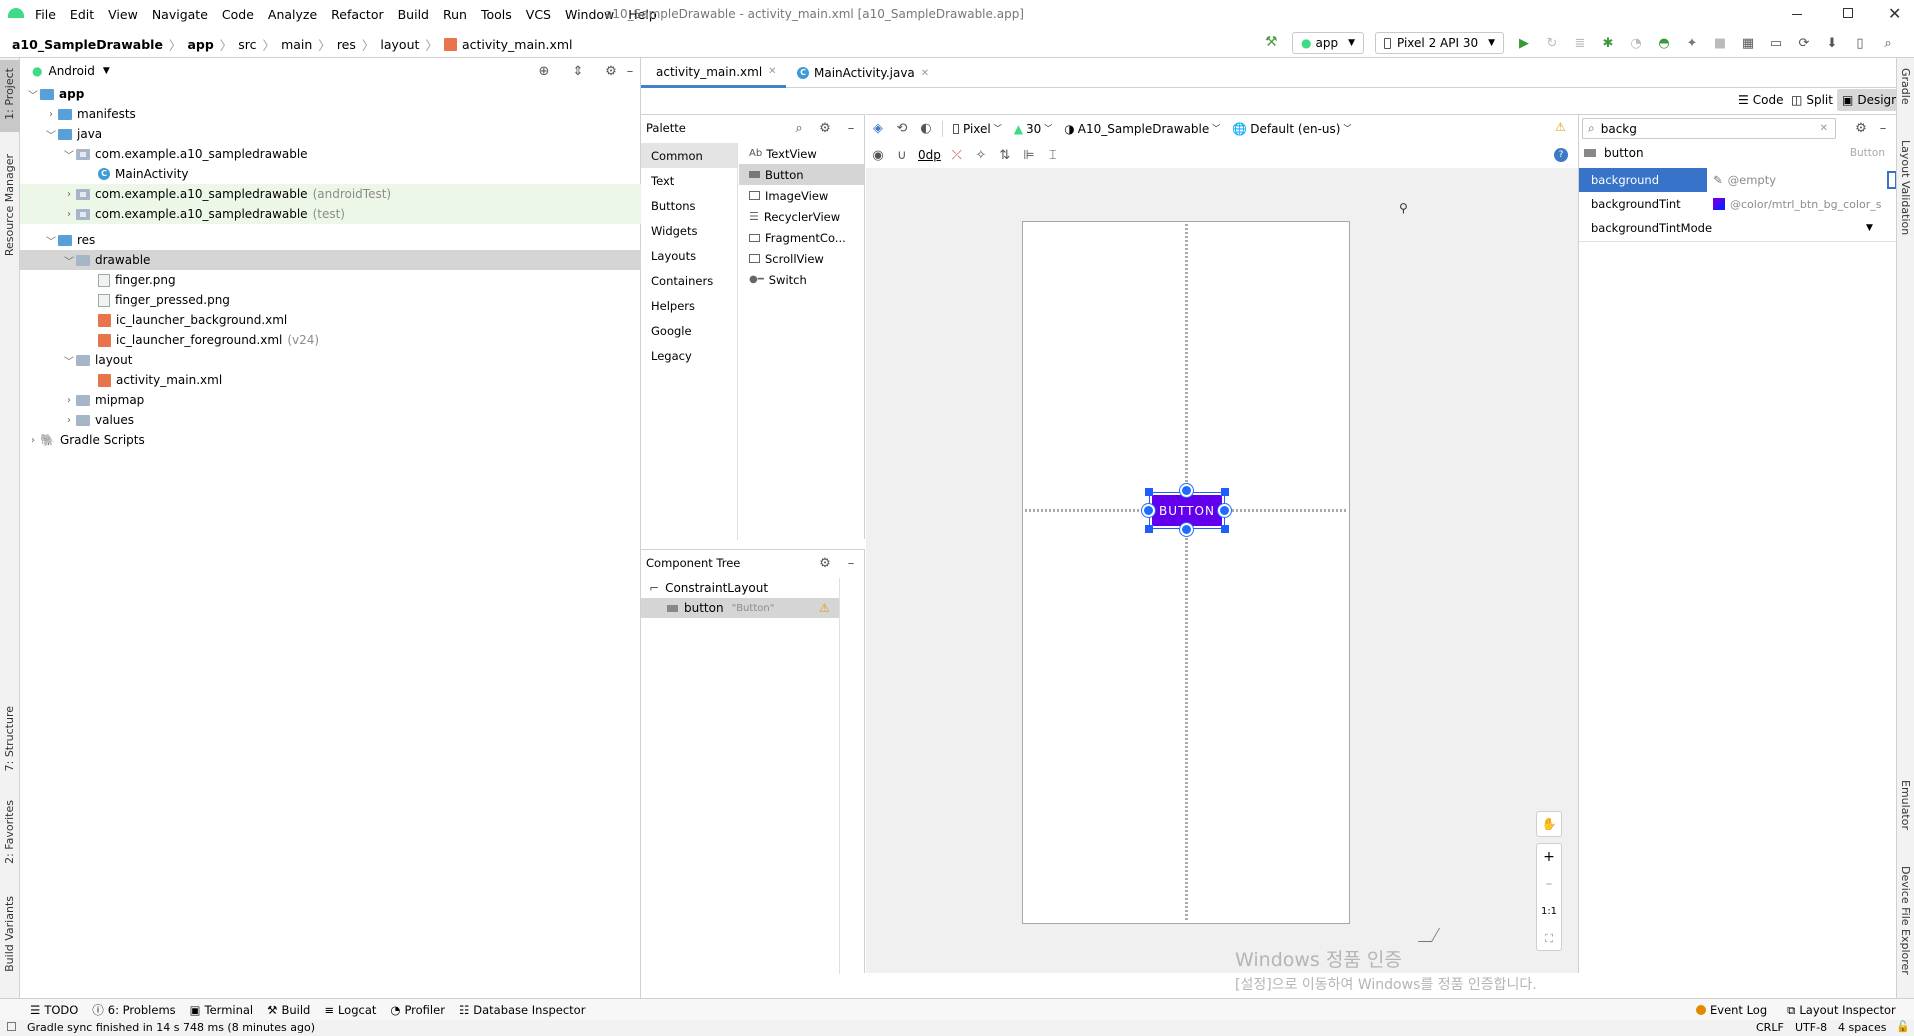  Describe the element at coordinates (925, 73) in the screenshot. I see `close-tab-icon: ✕` at that location.